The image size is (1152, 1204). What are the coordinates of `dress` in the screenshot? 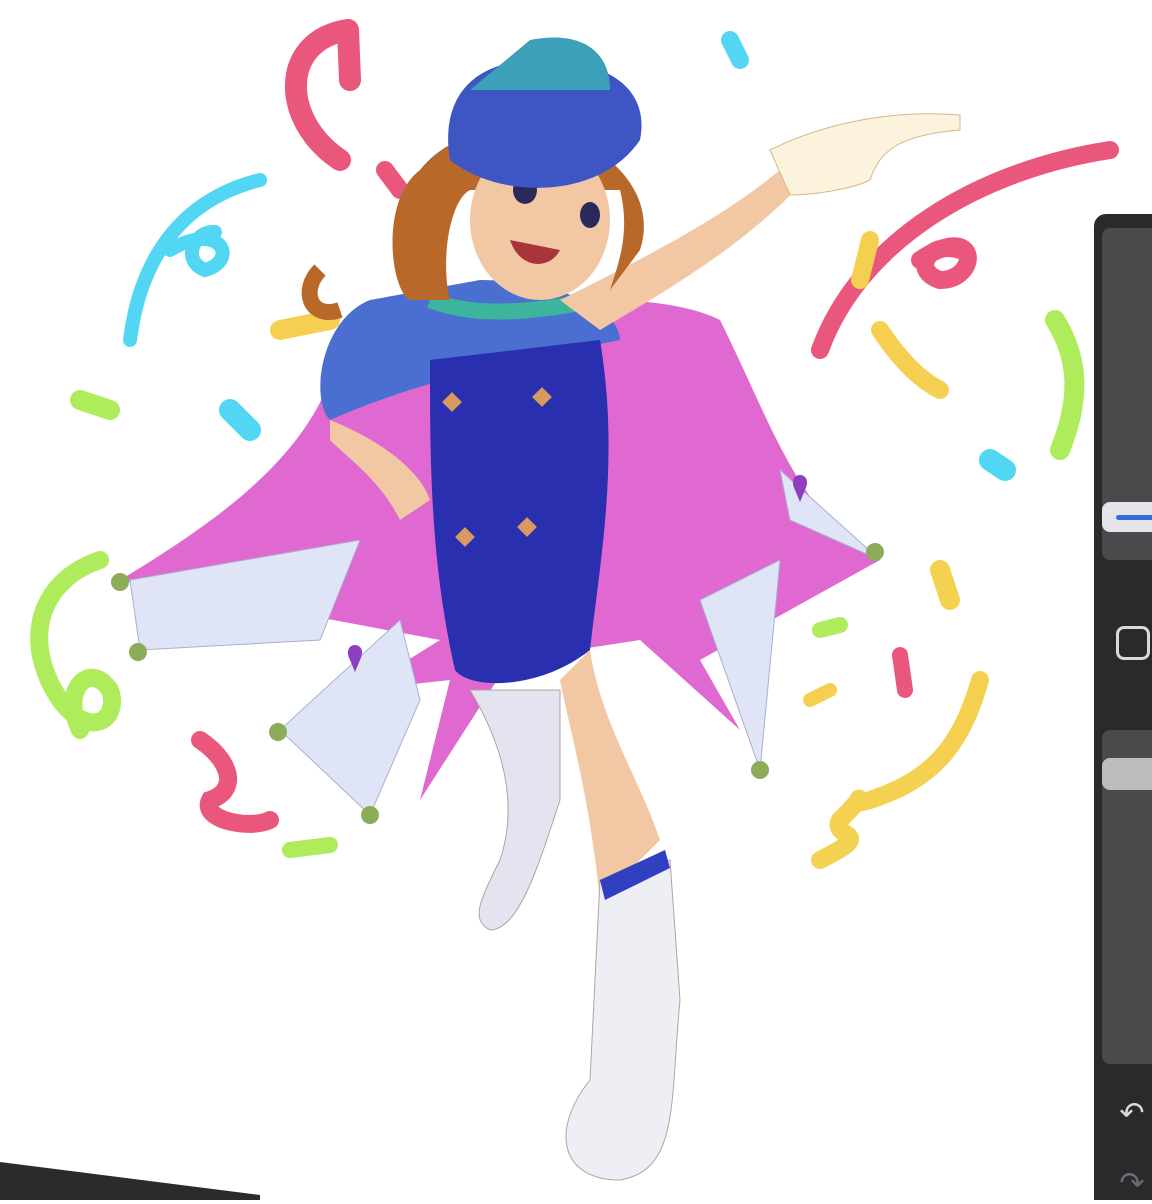 It's located at (519, 512).